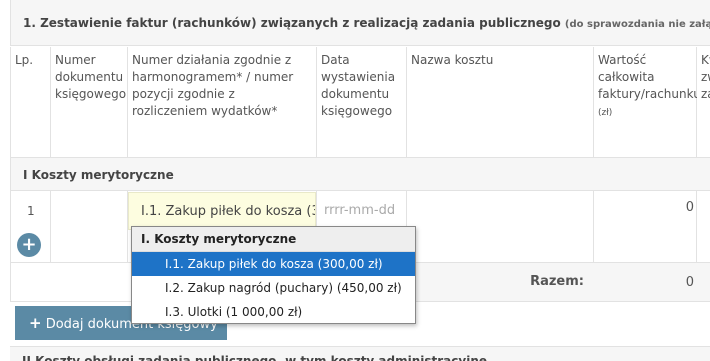  I want to click on dropdown-option: I.1. Zakup piłek do kosza (300,00 zł), so click(273, 264).